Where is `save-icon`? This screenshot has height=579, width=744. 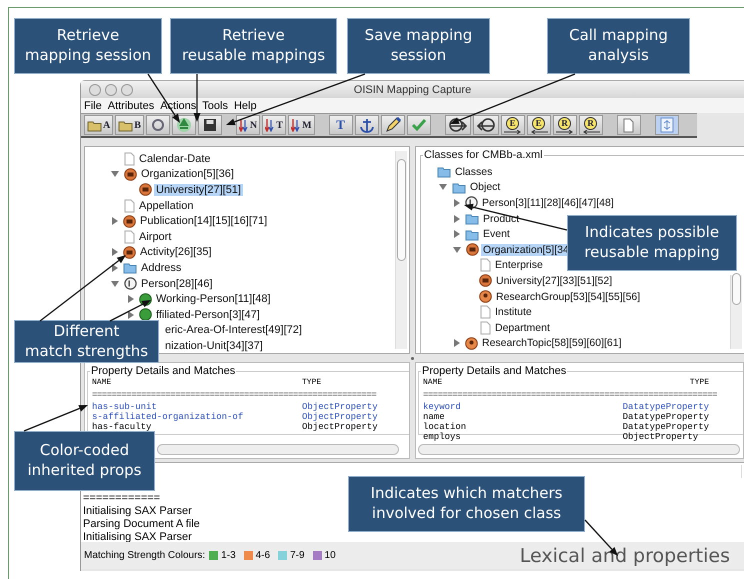 save-icon is located at coordinates (209, 125).